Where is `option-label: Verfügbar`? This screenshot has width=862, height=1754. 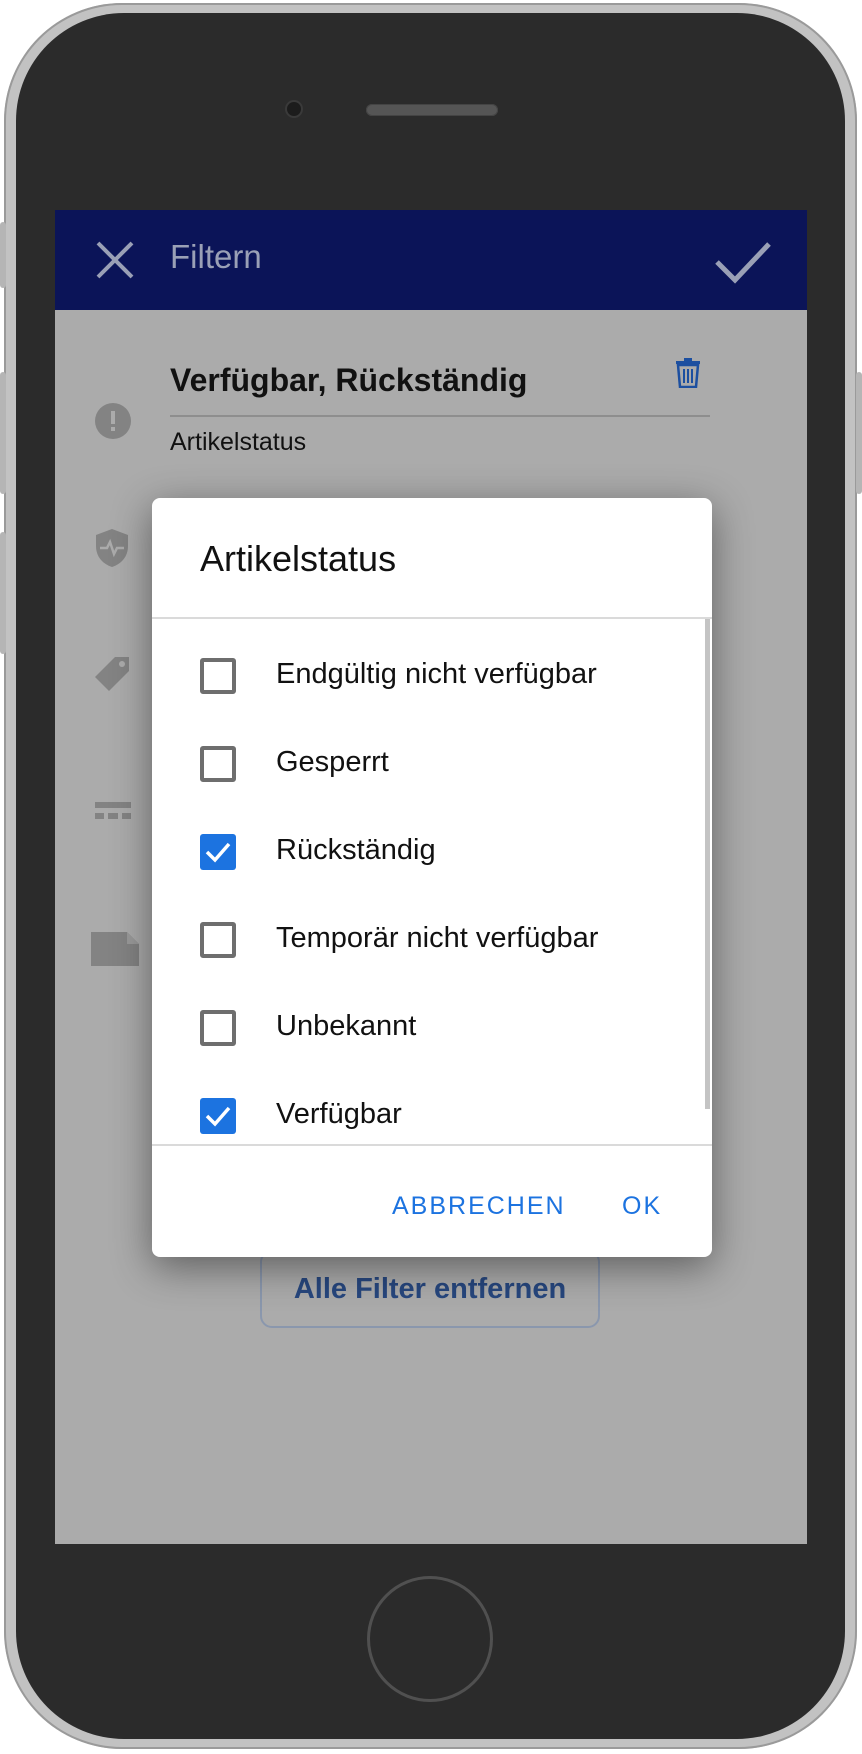 option-label: Verfügbar is located at coordinates (339, 1114).